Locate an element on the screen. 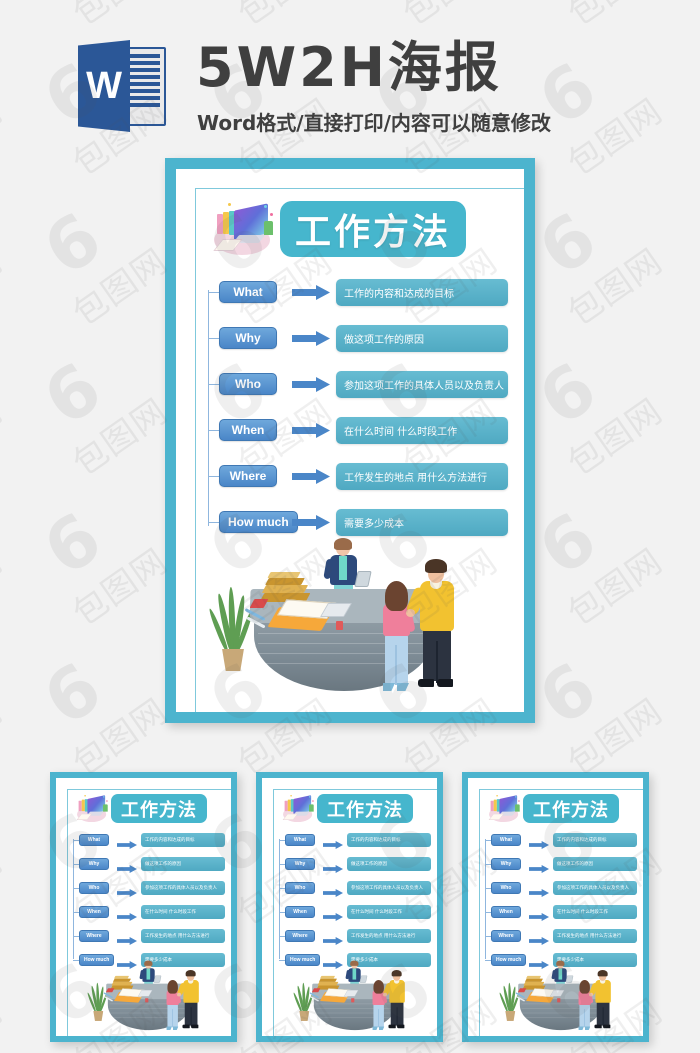  thumb-desc-what: 工作的内容和达成的目标 is located at coordinates (595, 840).